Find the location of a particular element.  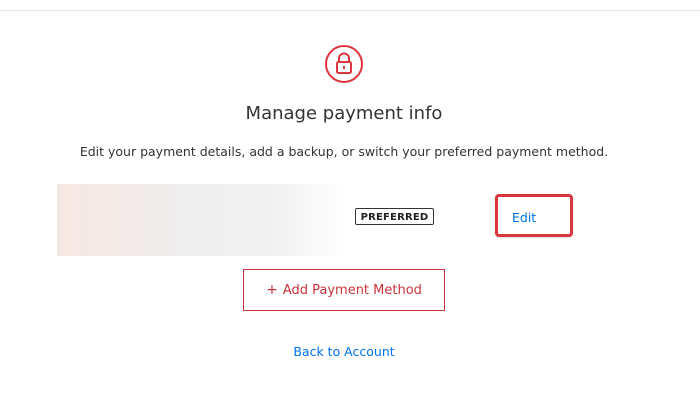

plus-icon: + is located at coordinates (272, 290).